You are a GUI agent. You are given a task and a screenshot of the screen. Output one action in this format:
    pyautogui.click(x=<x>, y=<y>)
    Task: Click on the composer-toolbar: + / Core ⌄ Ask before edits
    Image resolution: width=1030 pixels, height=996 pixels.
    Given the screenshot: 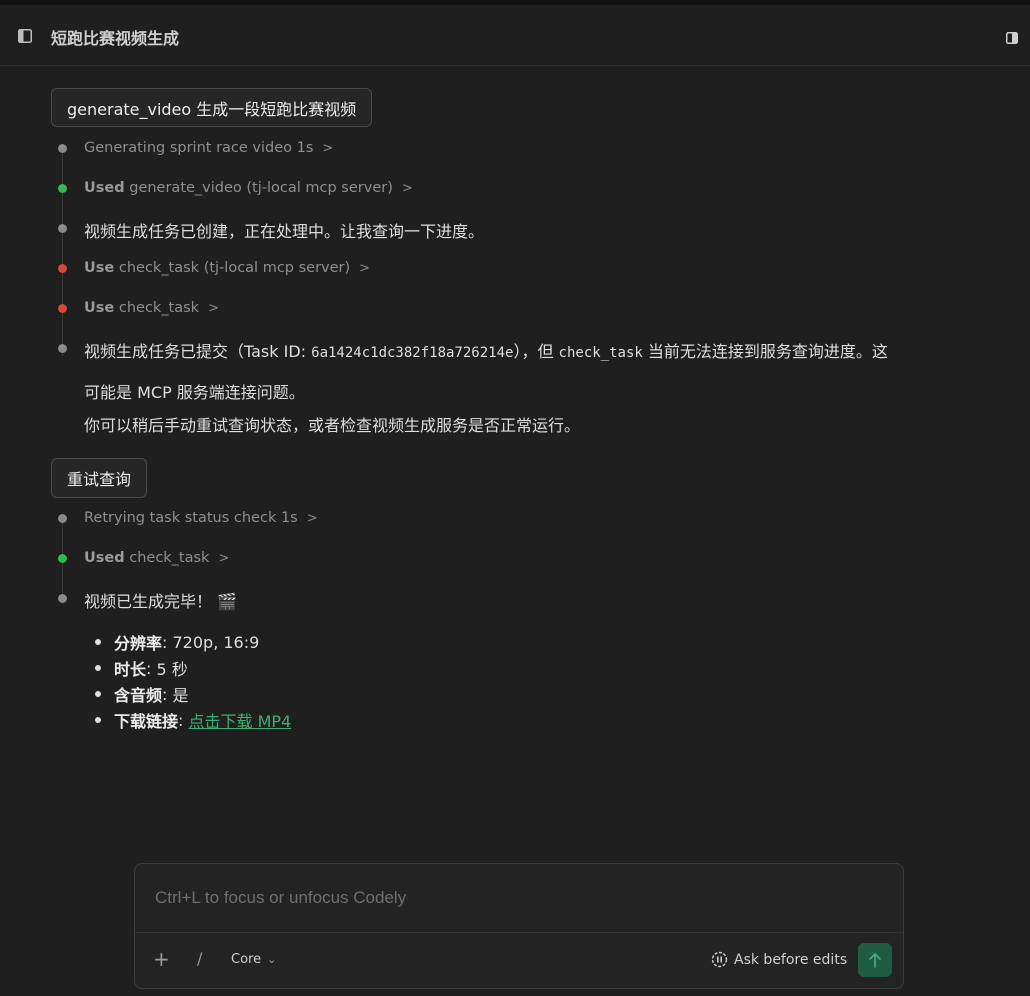 What is the action you would take?
    pyautogui.click(x=519, y=961)
    